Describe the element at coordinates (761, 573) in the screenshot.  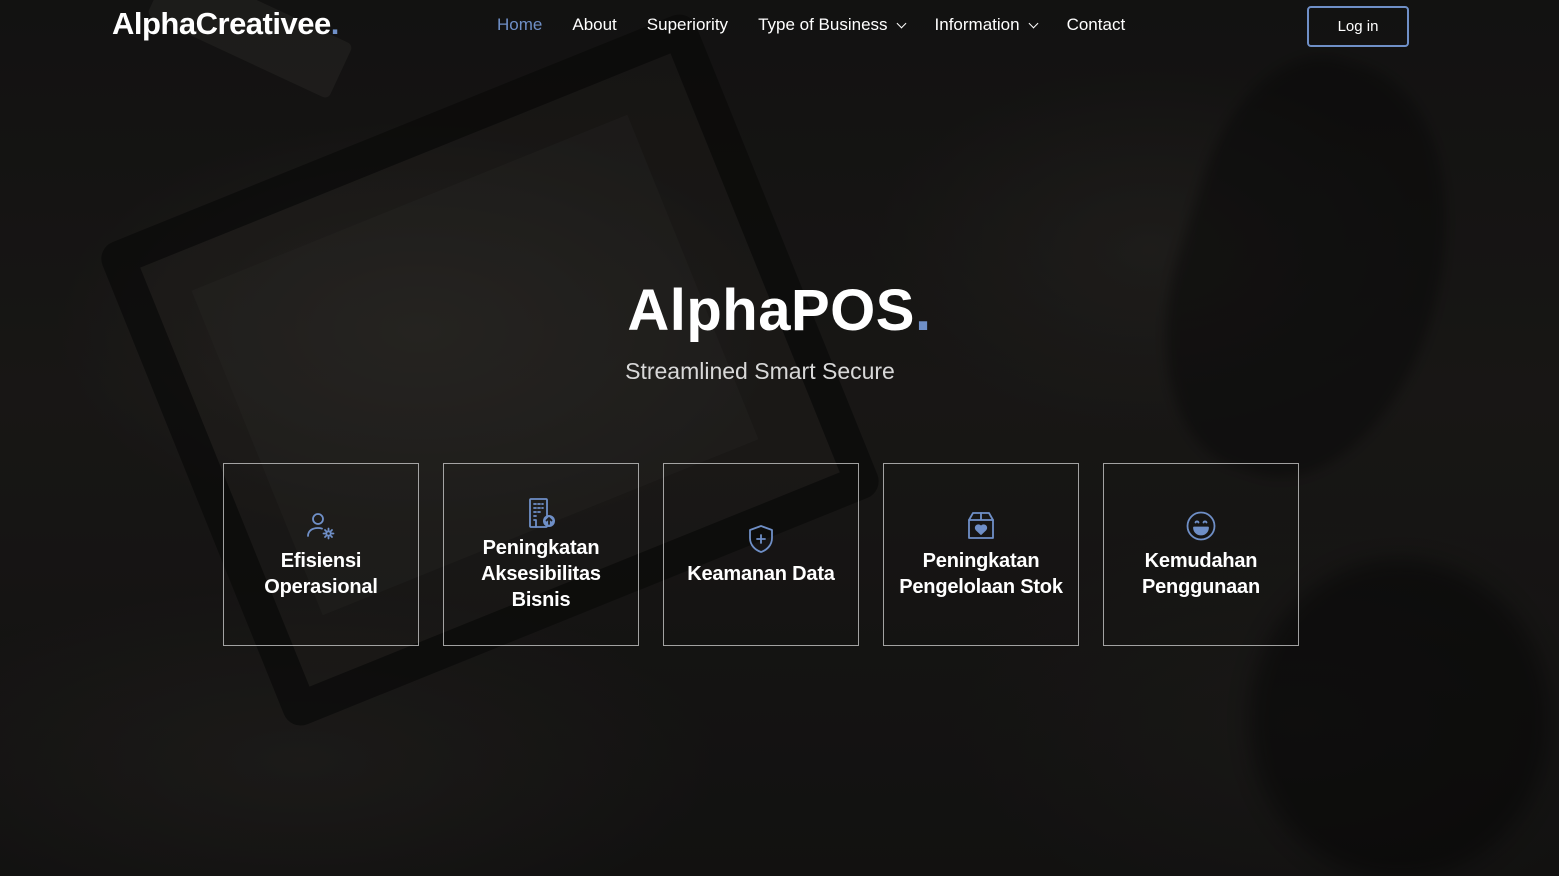
I see `feature-label: Keamanan Data` at that location.